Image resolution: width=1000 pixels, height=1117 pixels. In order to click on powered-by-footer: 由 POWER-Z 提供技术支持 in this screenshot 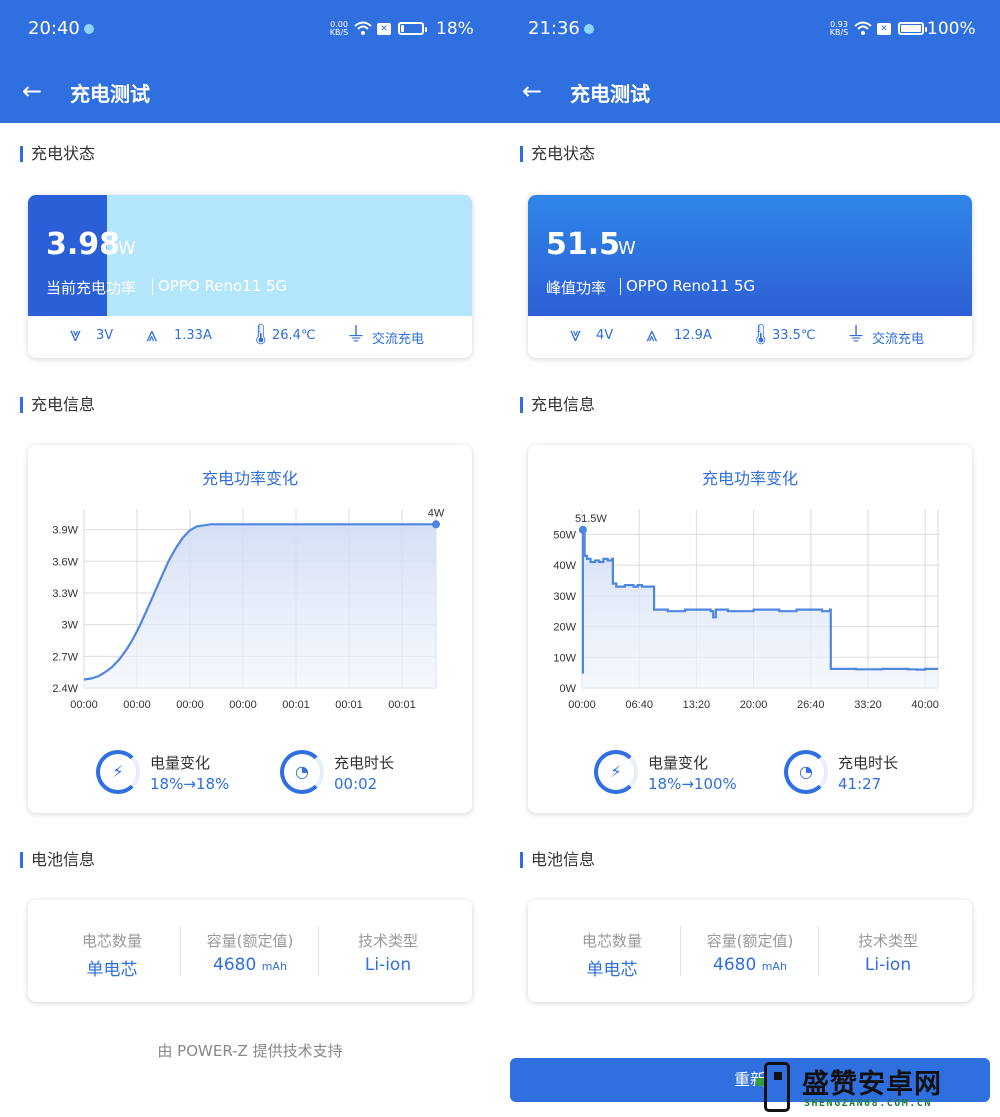, I will do `click(250, 1051)`.